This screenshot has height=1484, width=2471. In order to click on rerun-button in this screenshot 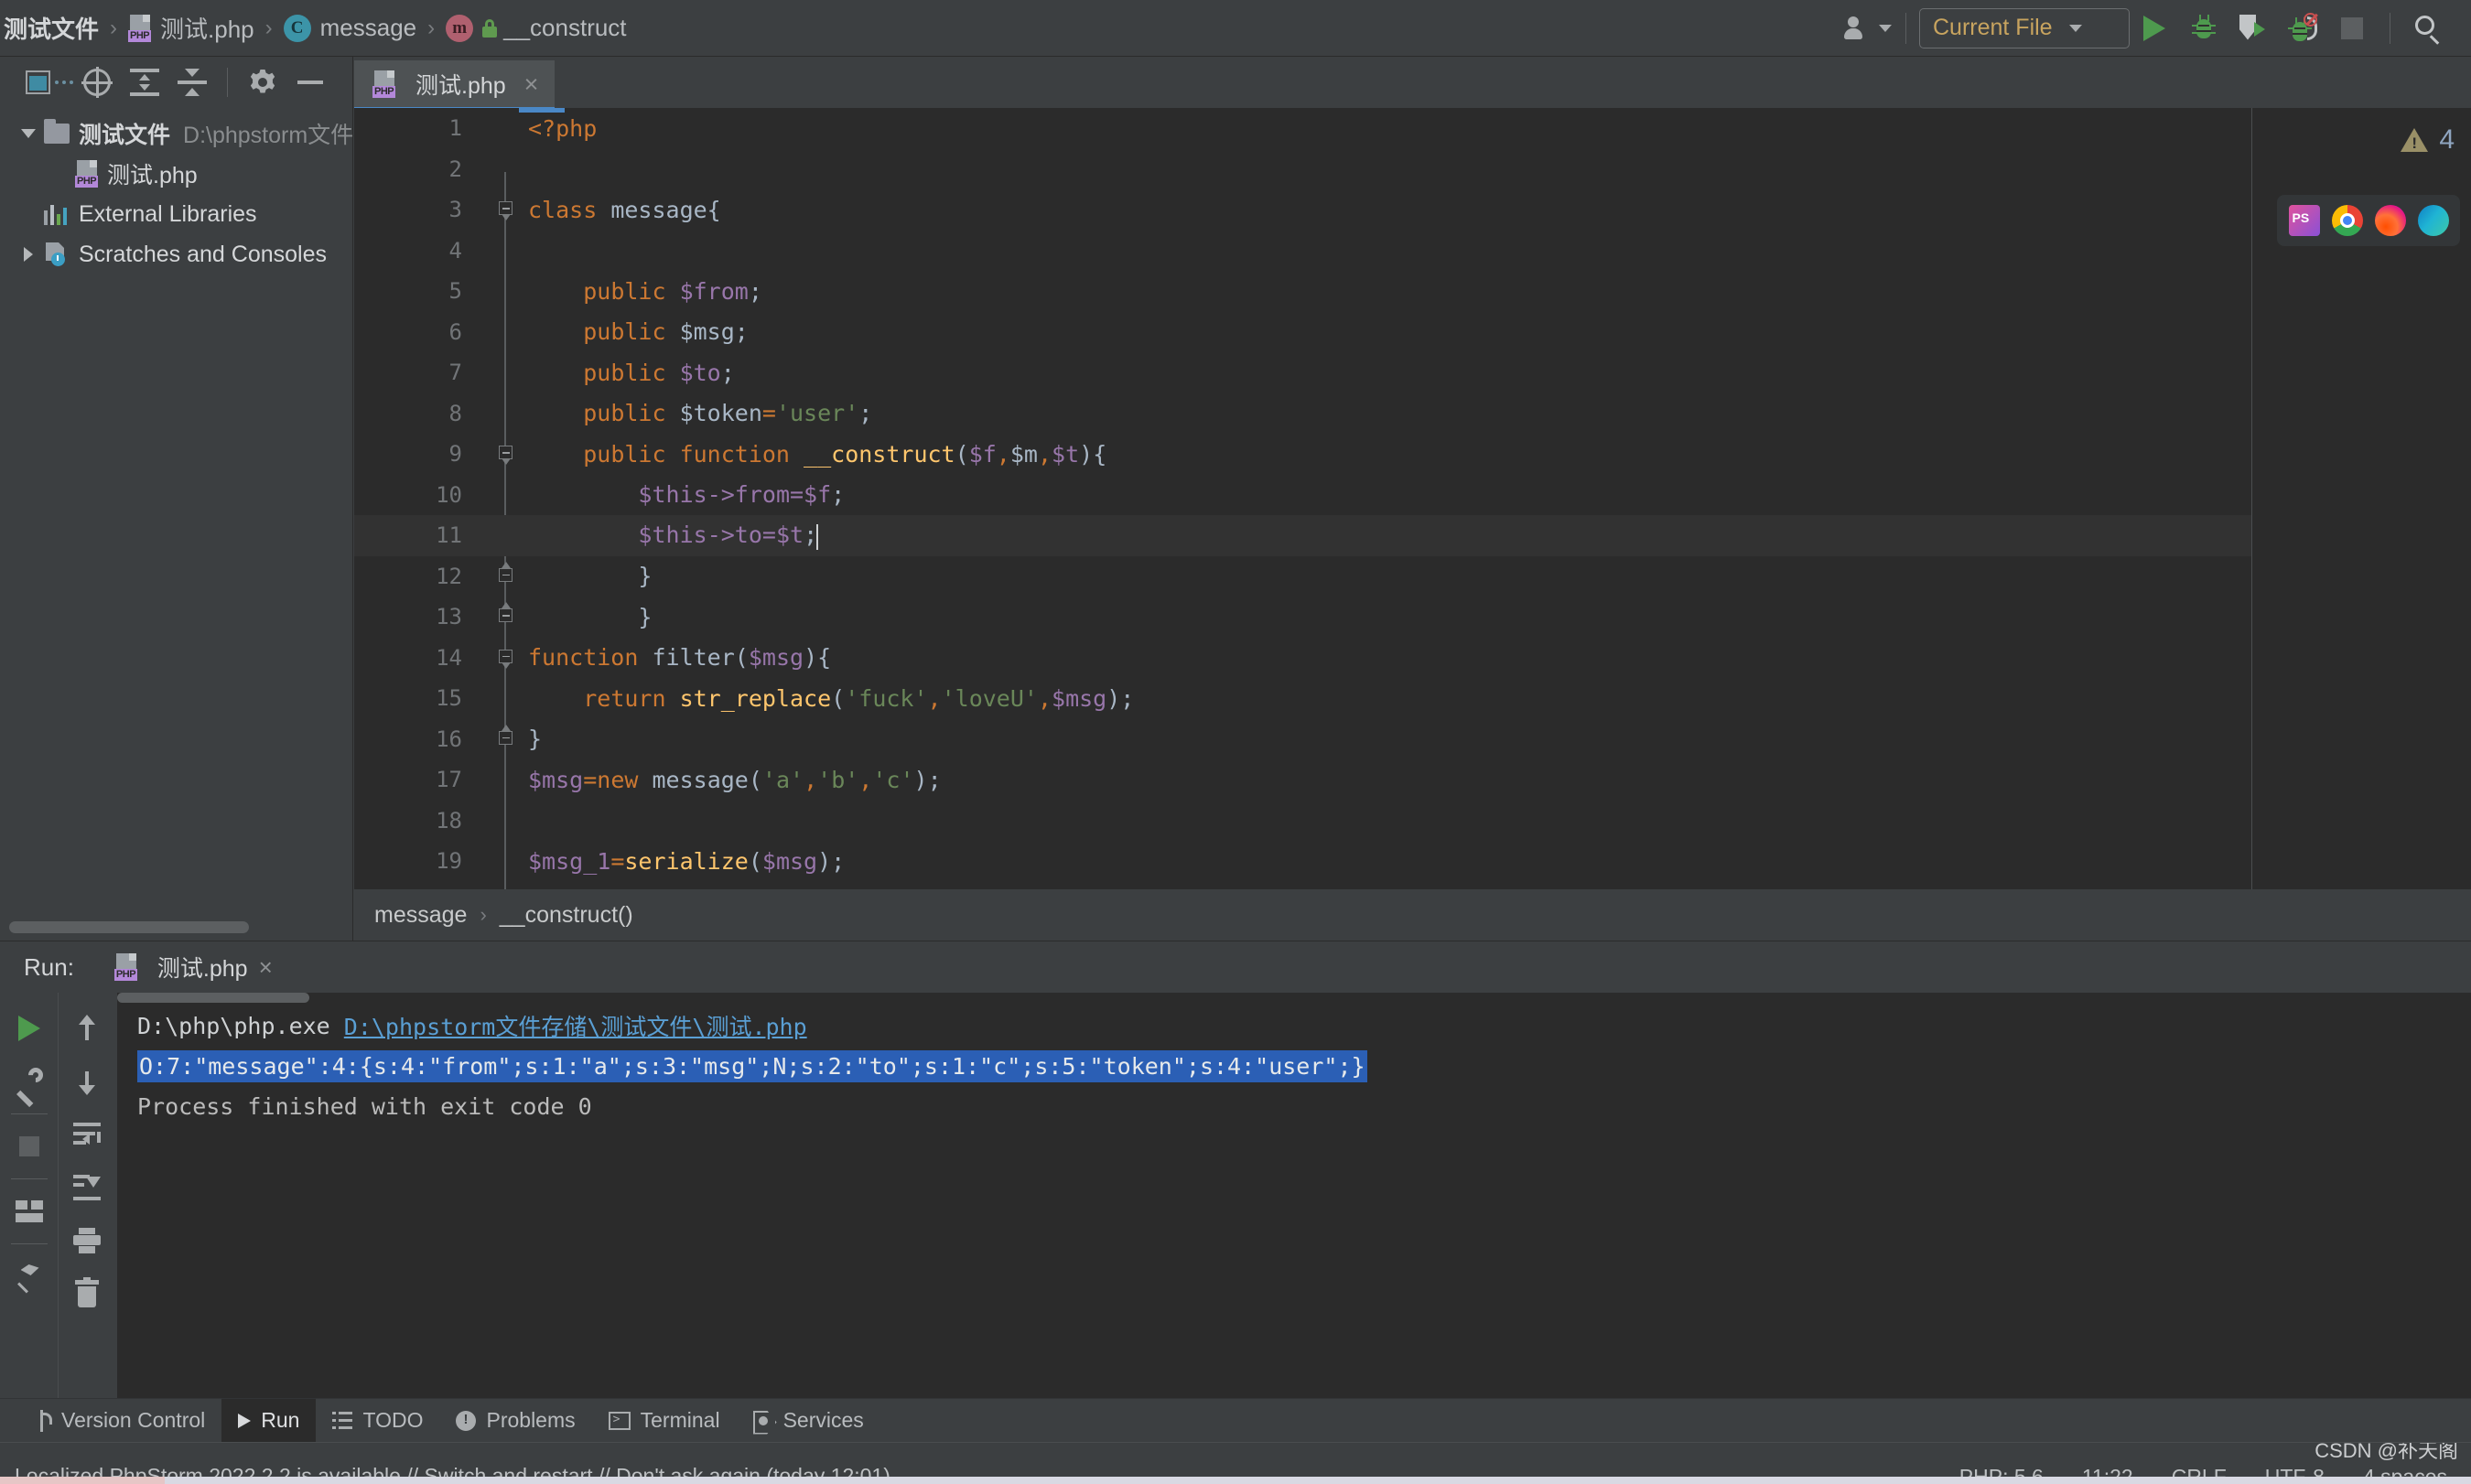, I will do `click(30, 1028)`.